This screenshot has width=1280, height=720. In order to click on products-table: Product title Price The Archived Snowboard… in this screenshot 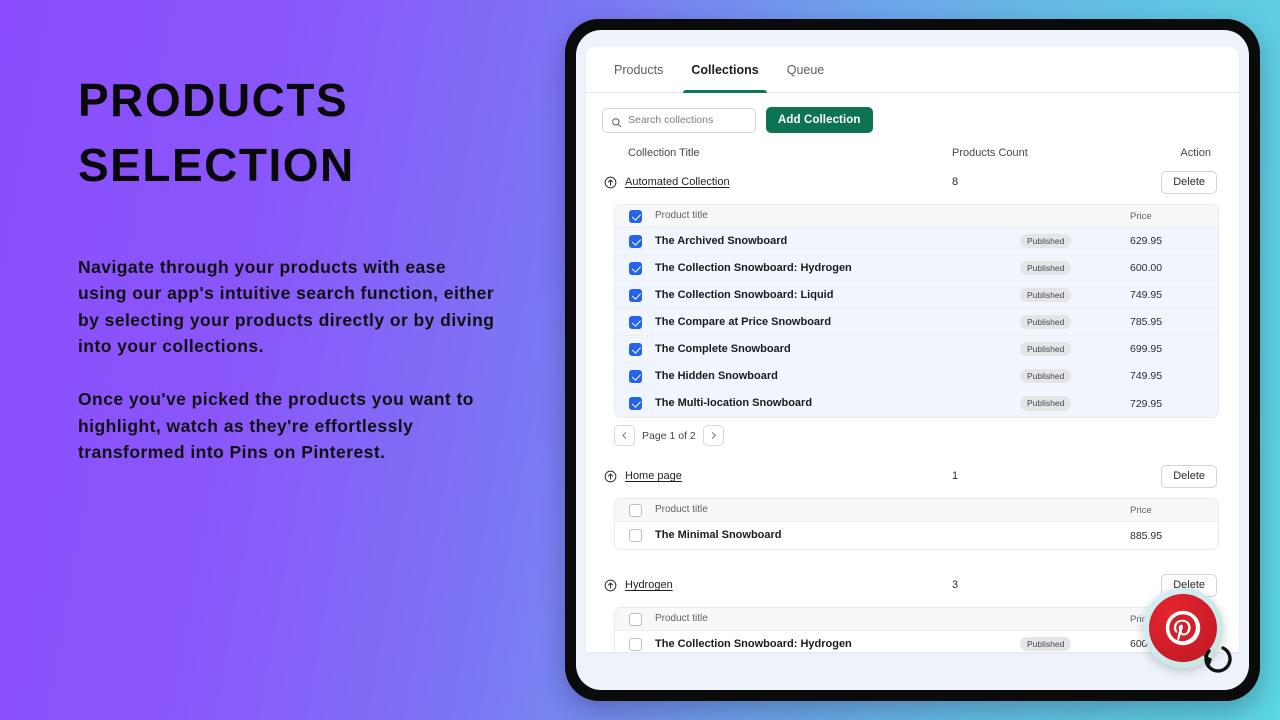, I will do `click(916, 311)`.